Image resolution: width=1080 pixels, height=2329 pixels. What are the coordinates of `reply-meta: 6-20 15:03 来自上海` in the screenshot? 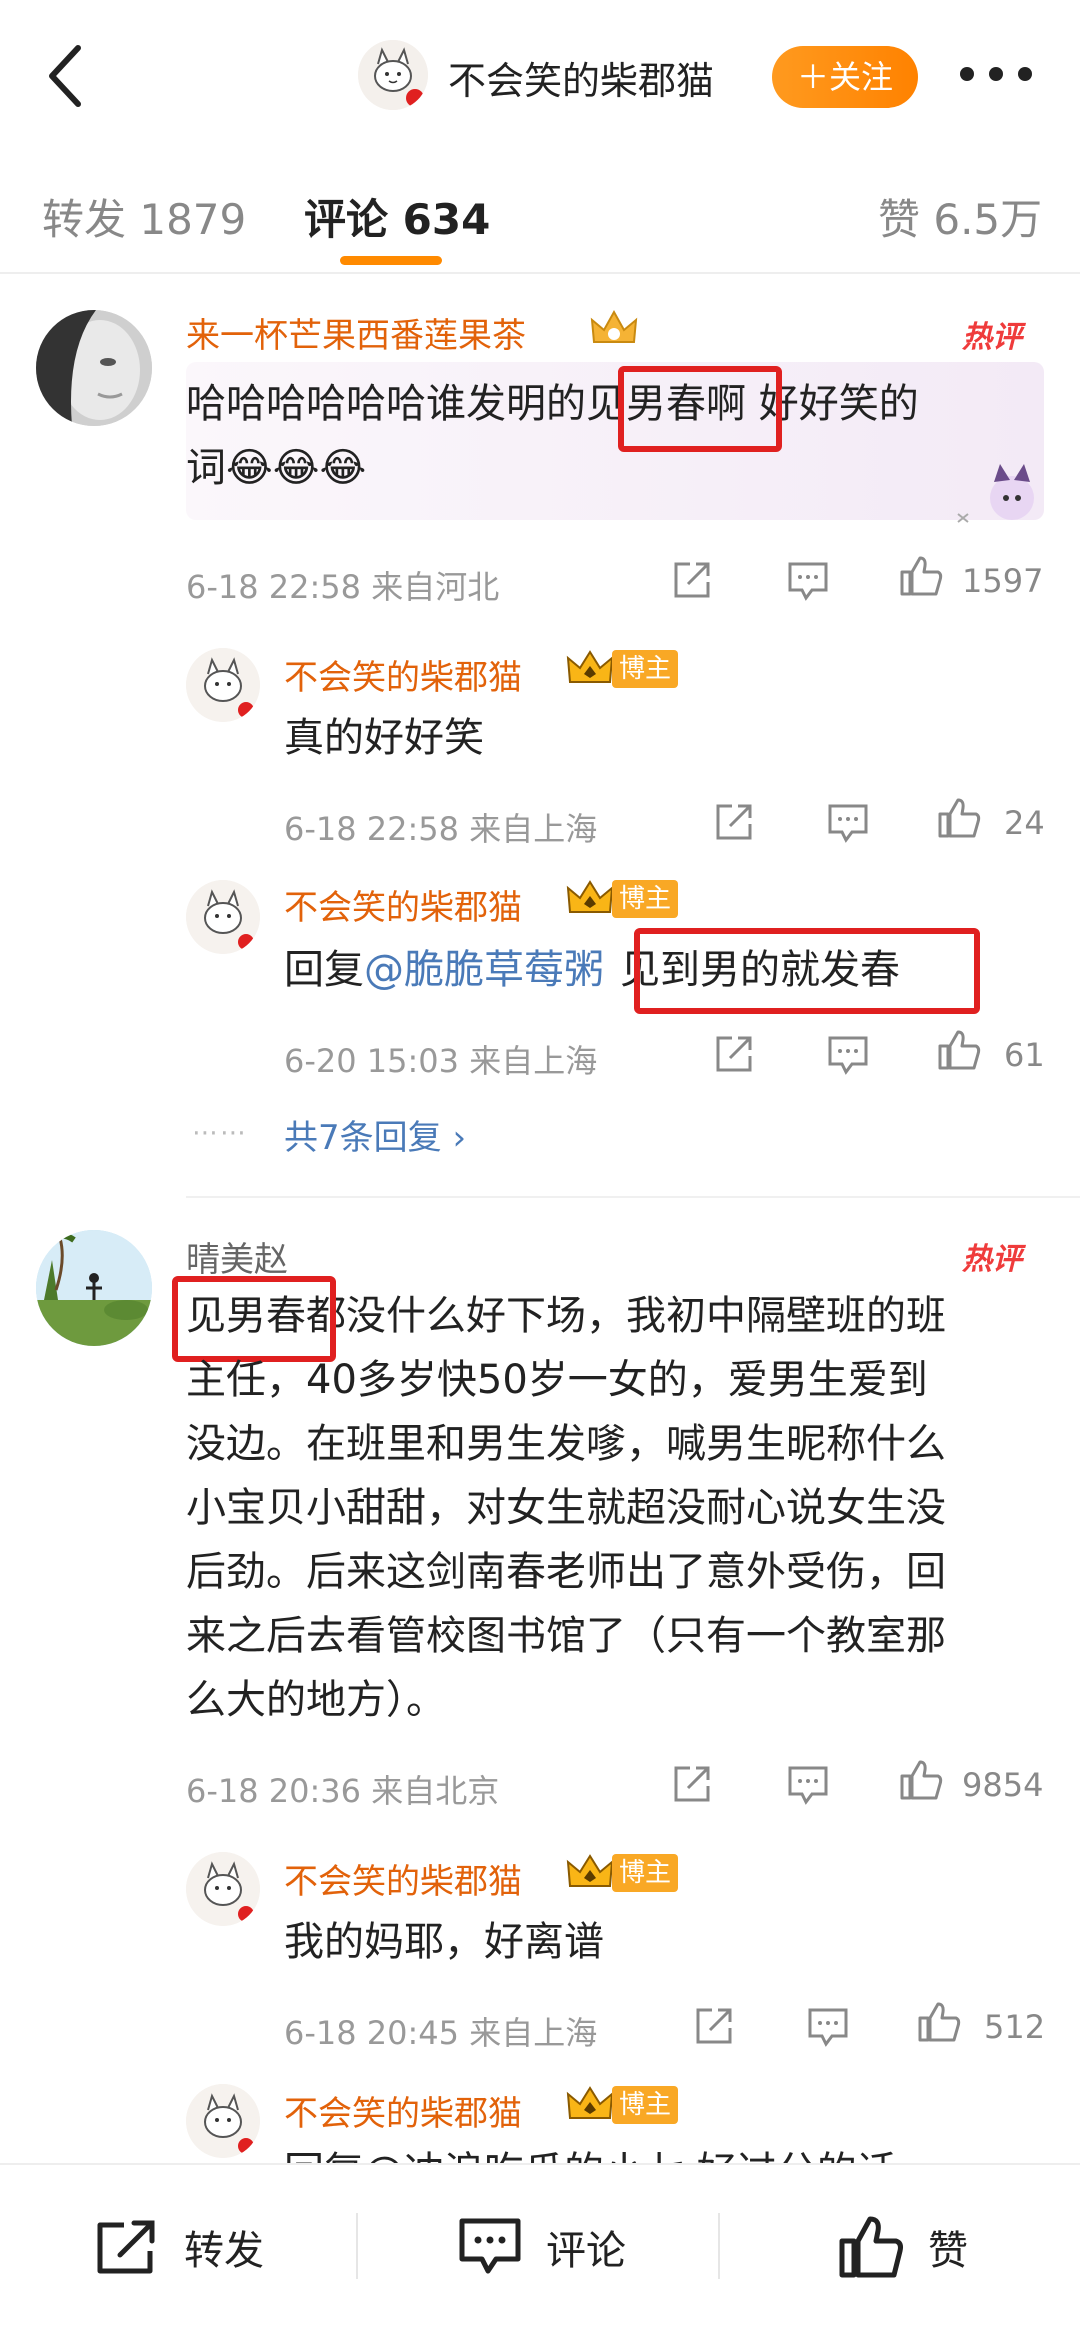 It's located at (441, 1061).